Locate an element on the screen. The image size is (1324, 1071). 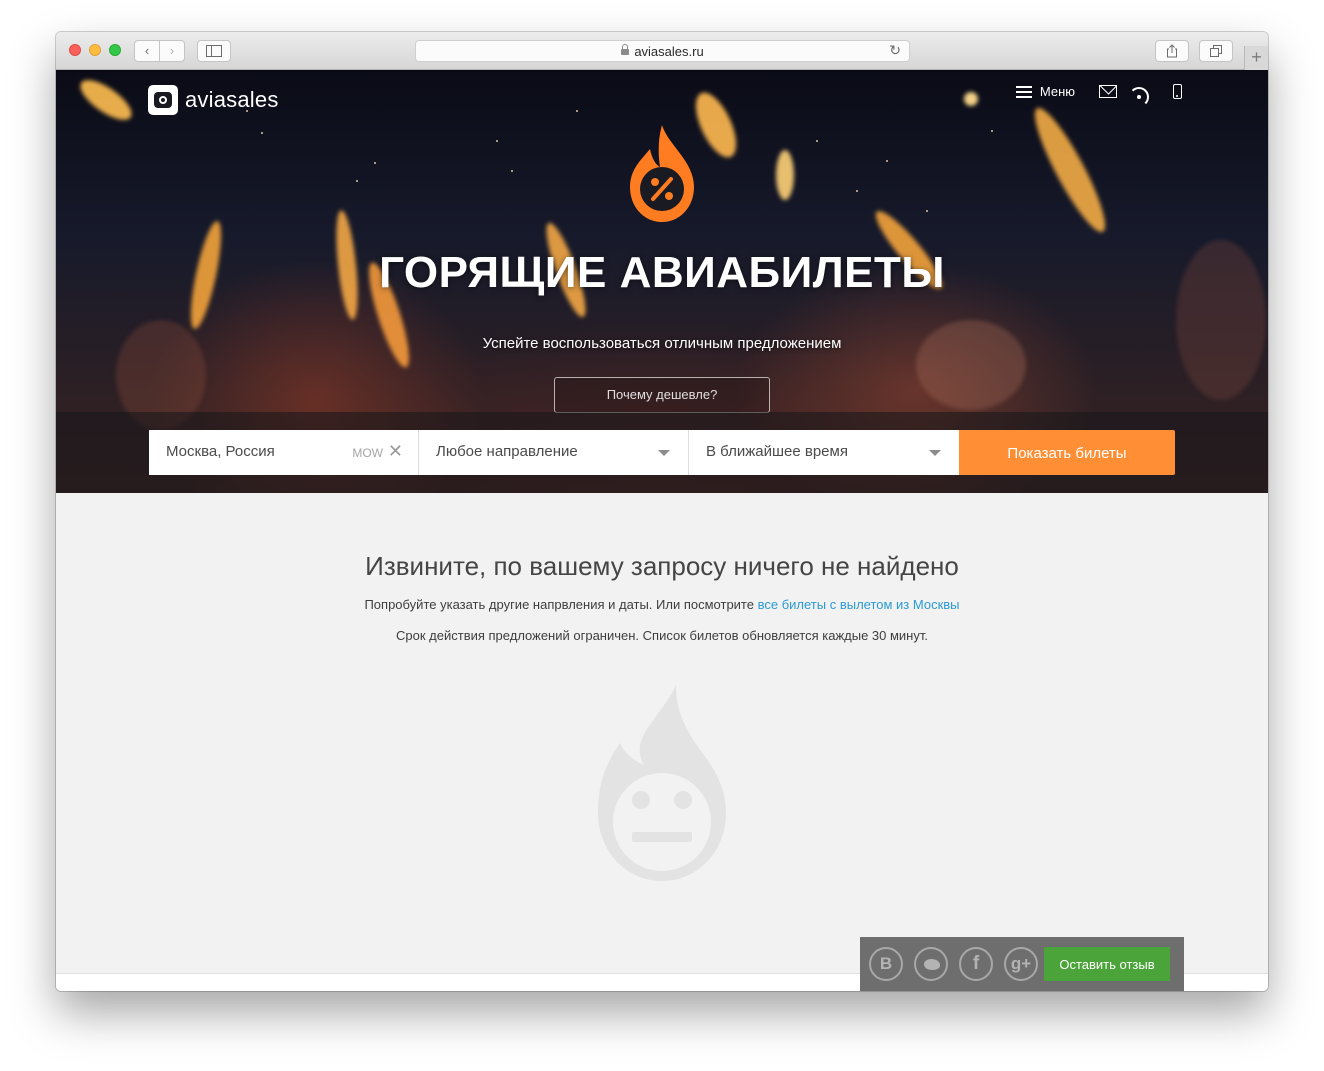
google-plus-icon: g+ is located at coordinates (1021, 964).